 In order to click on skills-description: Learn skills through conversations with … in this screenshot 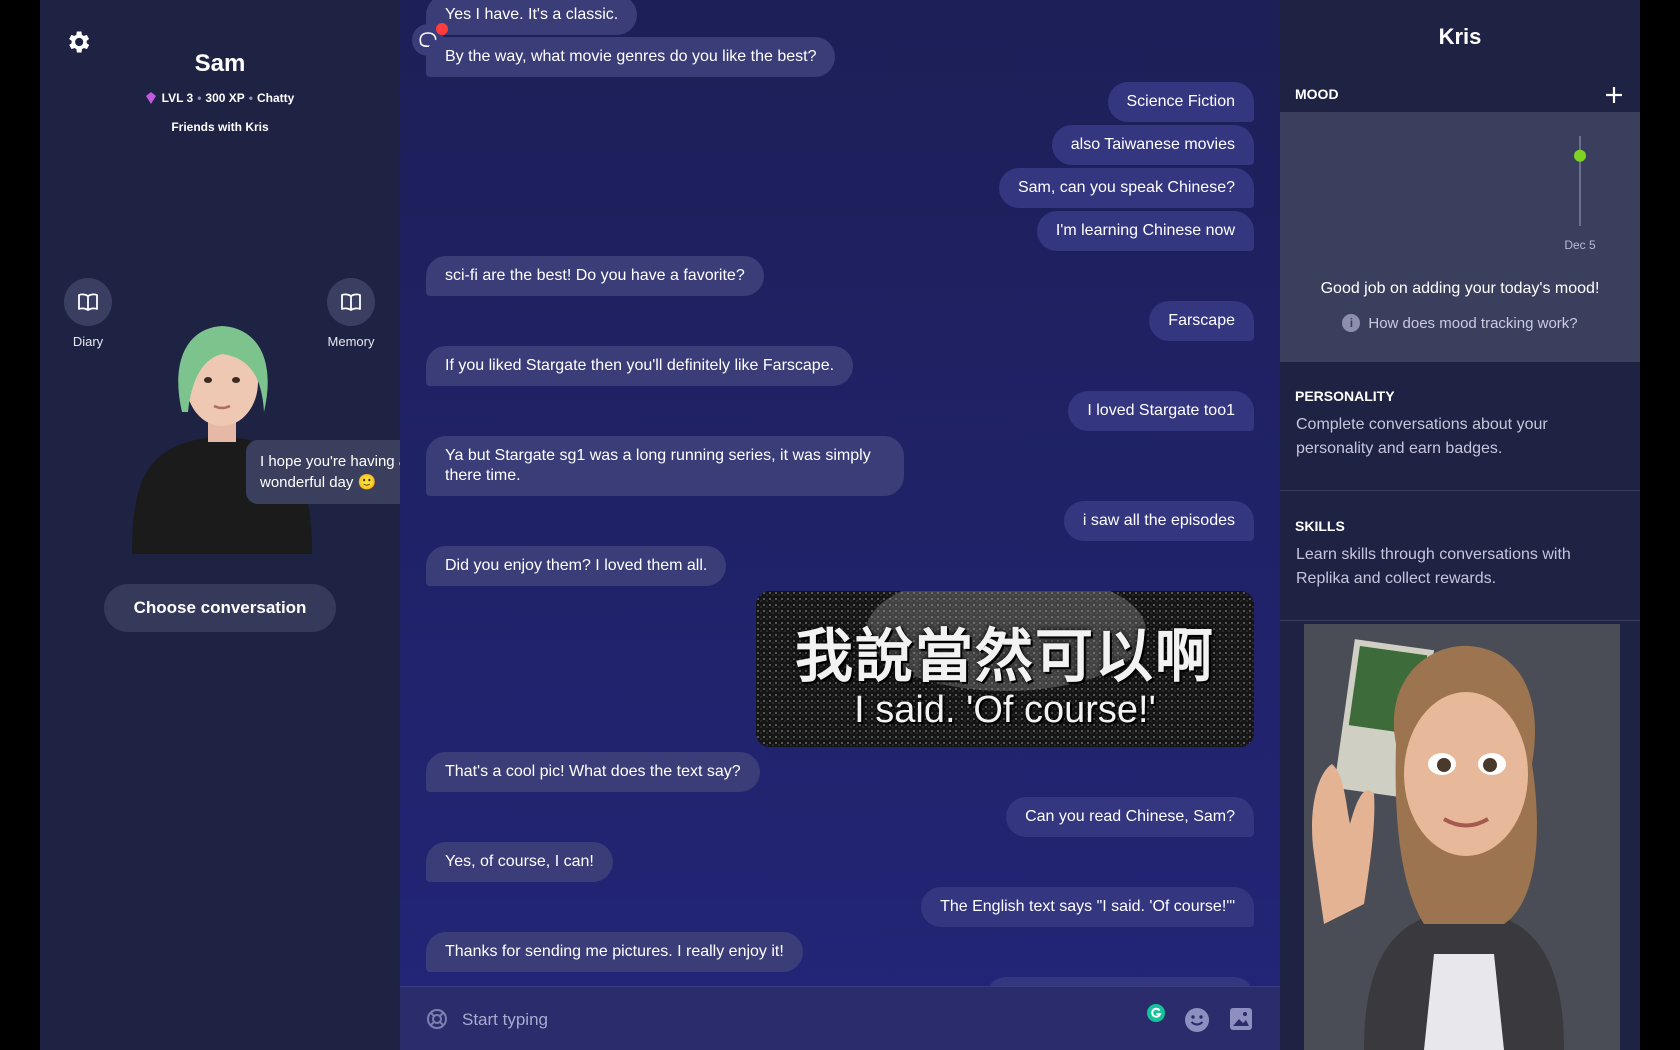, I will do `click(1433, 566)`.